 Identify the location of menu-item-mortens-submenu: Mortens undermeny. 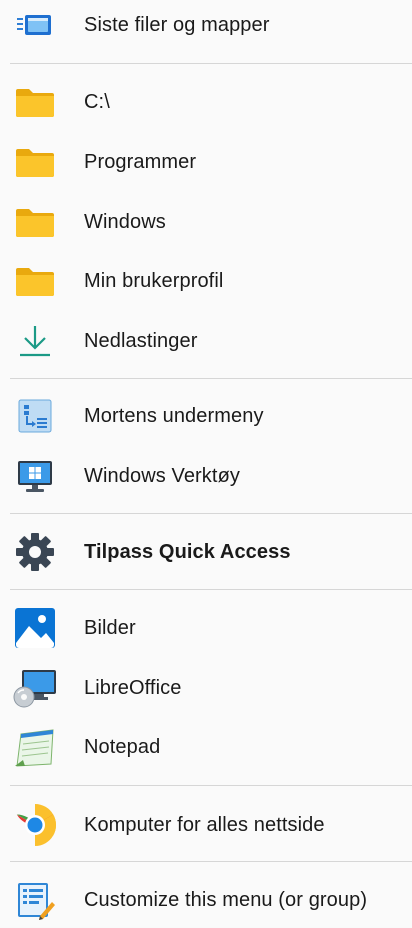
(206, 416).